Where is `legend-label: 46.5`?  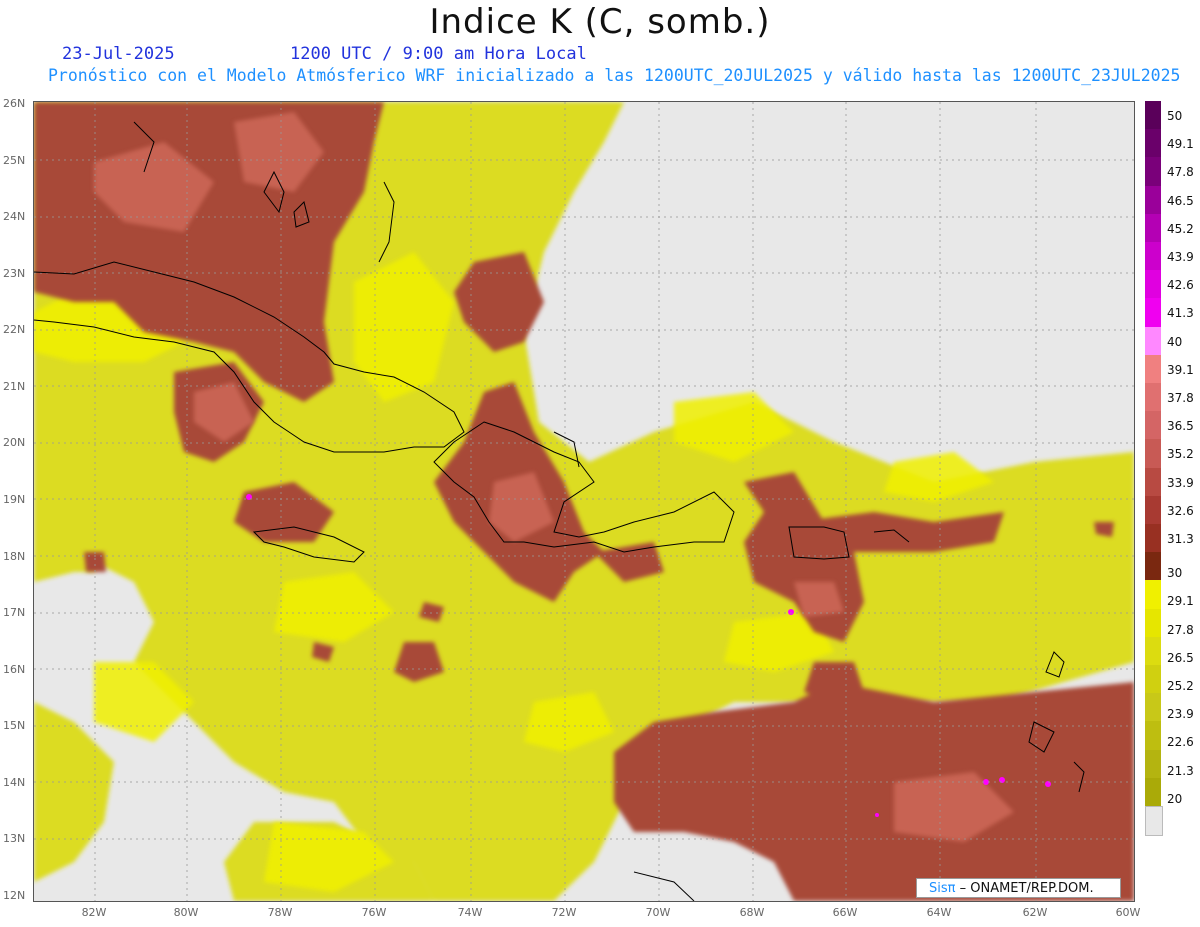
legend-label: 46.5 is located at coordinates (1180, 200).